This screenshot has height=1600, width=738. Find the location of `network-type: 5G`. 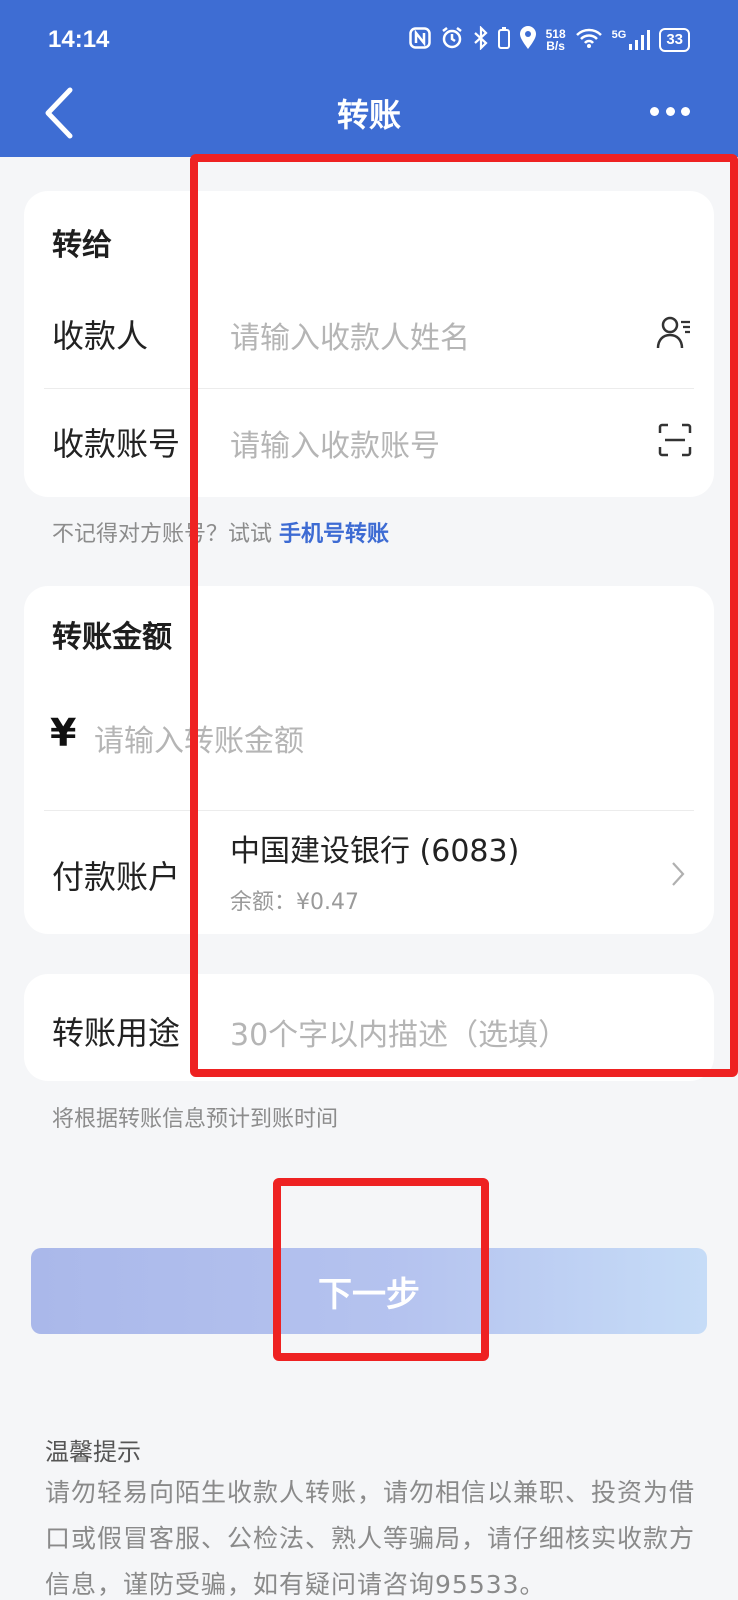

network-type: 5G is located at coordinates (619, 35).